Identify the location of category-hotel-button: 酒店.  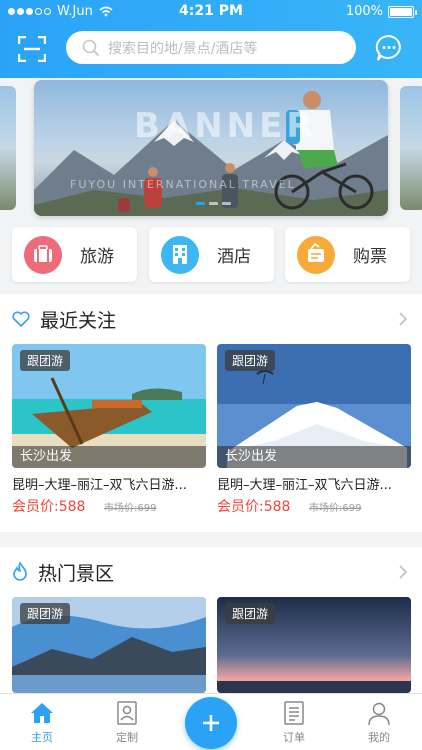
(211, 254).